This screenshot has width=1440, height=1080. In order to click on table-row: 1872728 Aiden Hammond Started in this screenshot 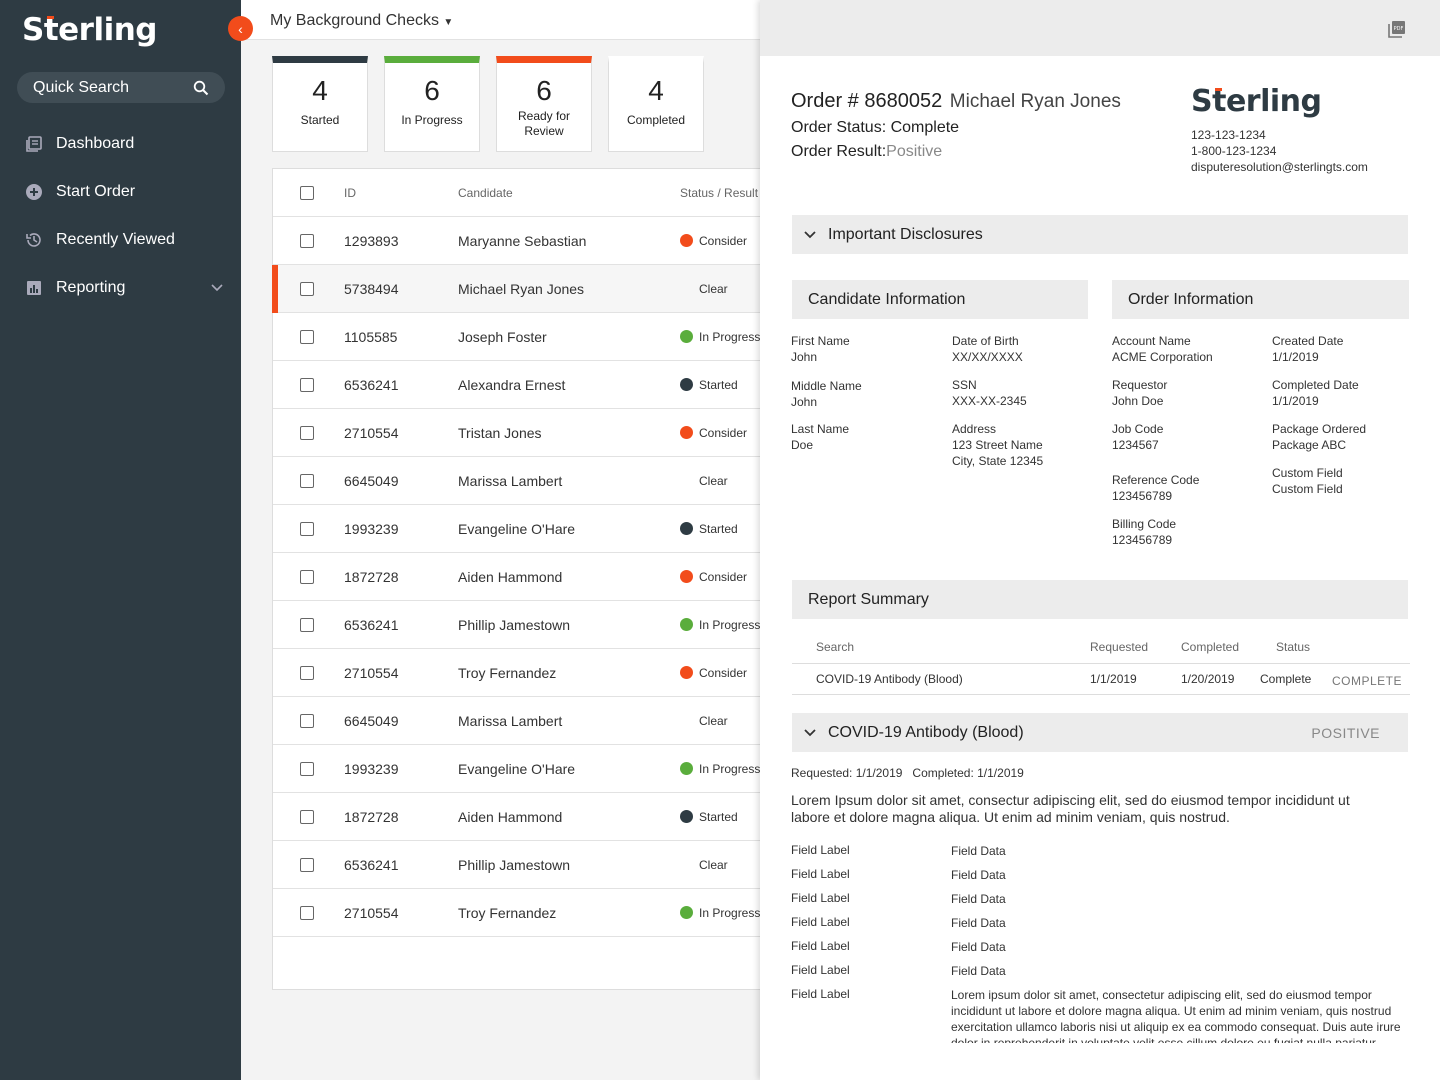, I will do `click(516, 817)`.